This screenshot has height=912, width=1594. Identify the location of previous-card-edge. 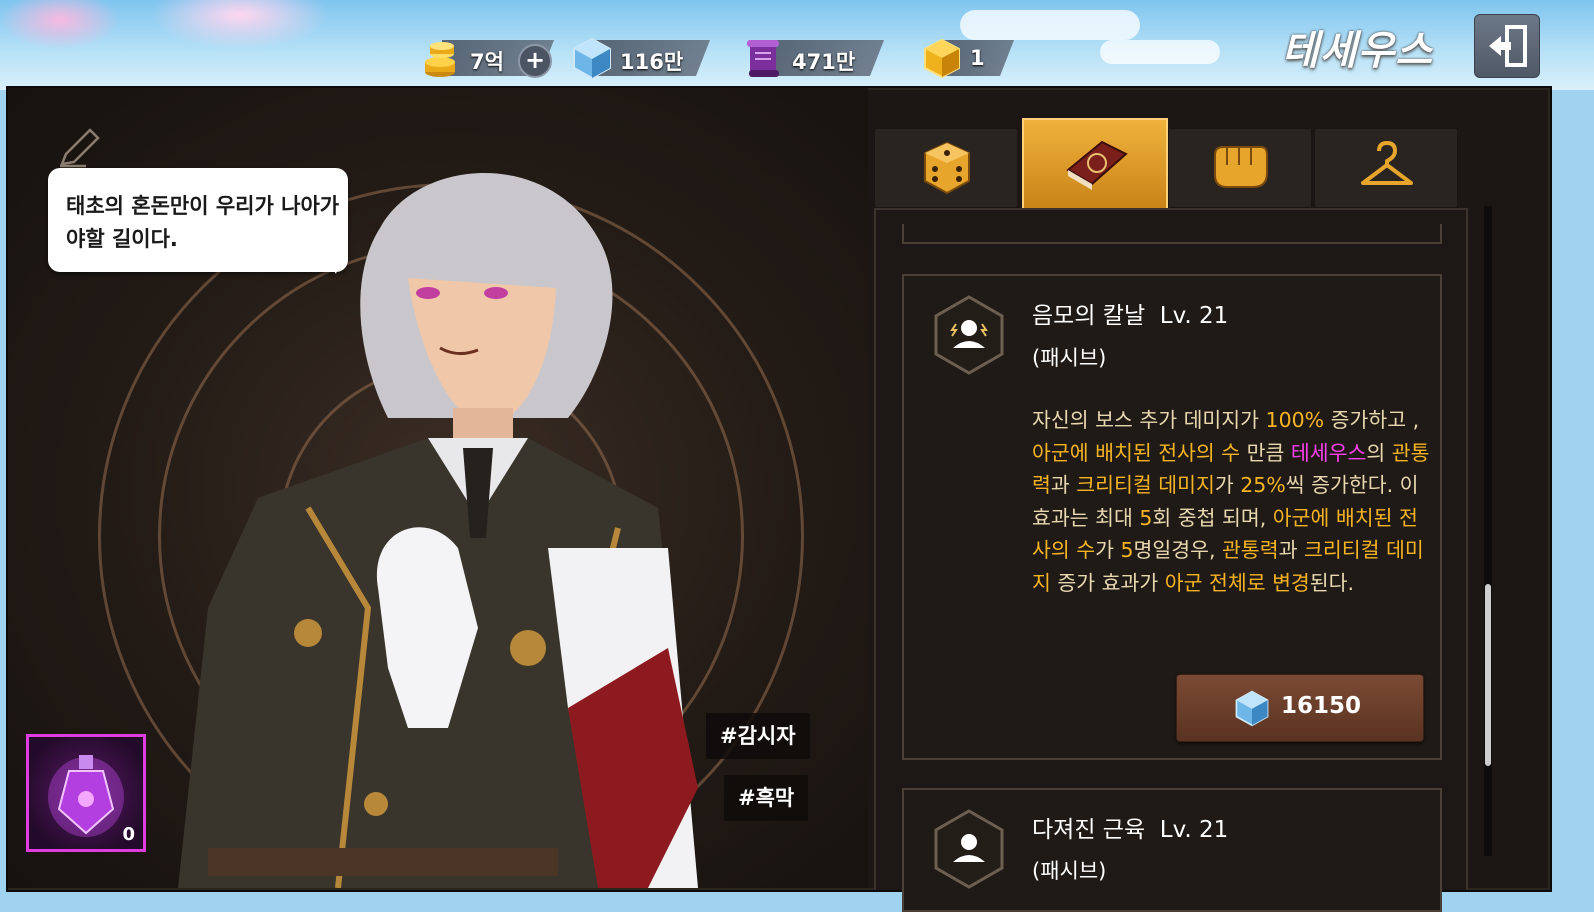
(1172, 234).